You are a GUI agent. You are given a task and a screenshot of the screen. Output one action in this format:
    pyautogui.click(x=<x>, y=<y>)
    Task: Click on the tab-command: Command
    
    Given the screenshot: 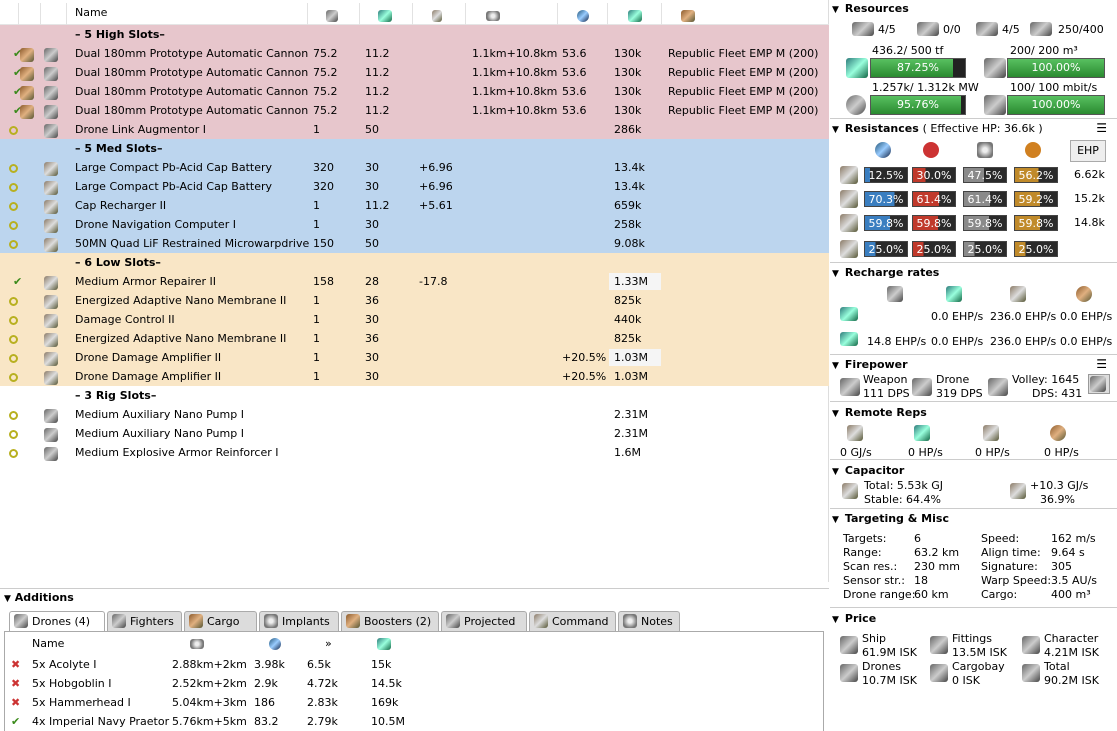 What is the action you would take?
    pyautogui.click(x=572, y=621)
    